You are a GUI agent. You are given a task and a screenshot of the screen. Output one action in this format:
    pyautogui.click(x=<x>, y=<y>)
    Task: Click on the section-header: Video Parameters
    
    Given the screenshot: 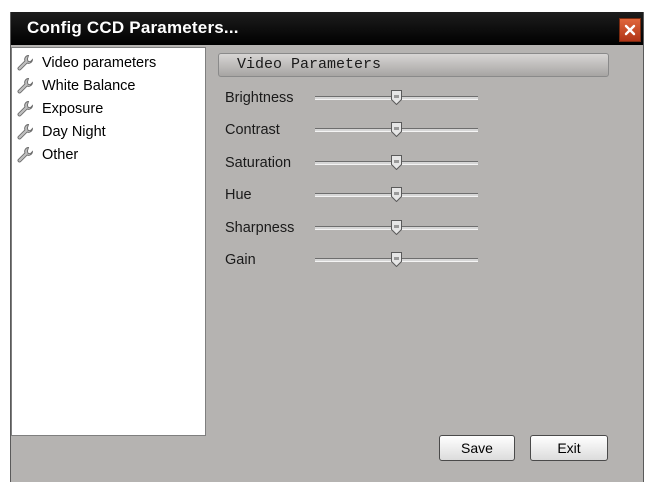 What is the action you would take?
    pyautogui.click(x=413, y=65)
    